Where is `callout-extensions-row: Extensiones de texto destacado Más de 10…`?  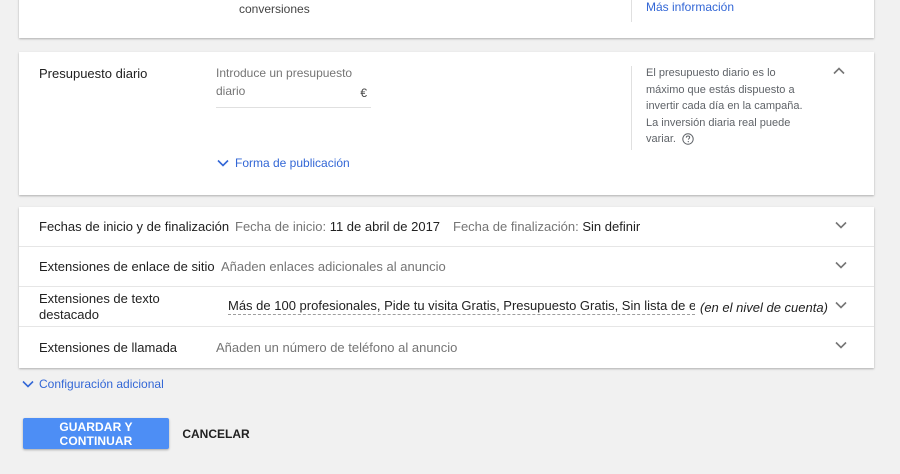
callout-extensions-row: Extensiones de texto destacado Más de 10… is located at coordinates (446, 307).